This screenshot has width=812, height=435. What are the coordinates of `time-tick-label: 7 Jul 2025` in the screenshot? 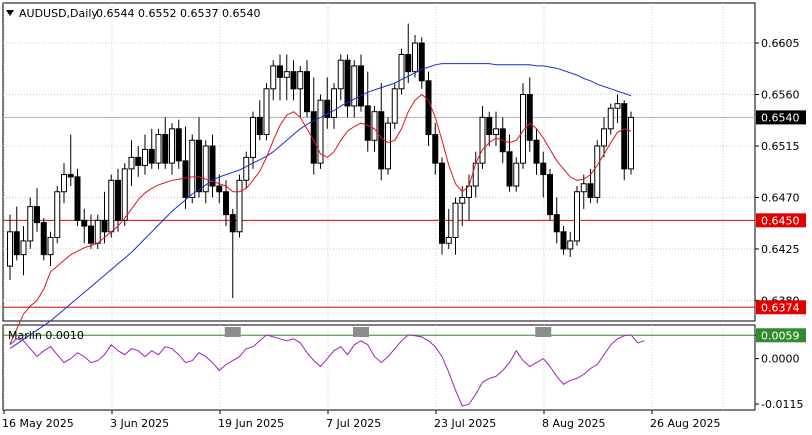 It's located at (353, 423).